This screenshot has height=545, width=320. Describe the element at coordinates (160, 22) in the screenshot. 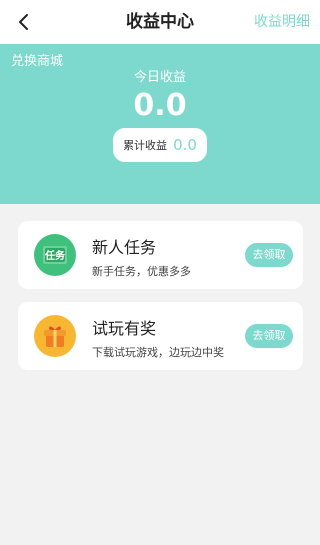

I see `top-navbar: 收益中心 收益明细` at that location.